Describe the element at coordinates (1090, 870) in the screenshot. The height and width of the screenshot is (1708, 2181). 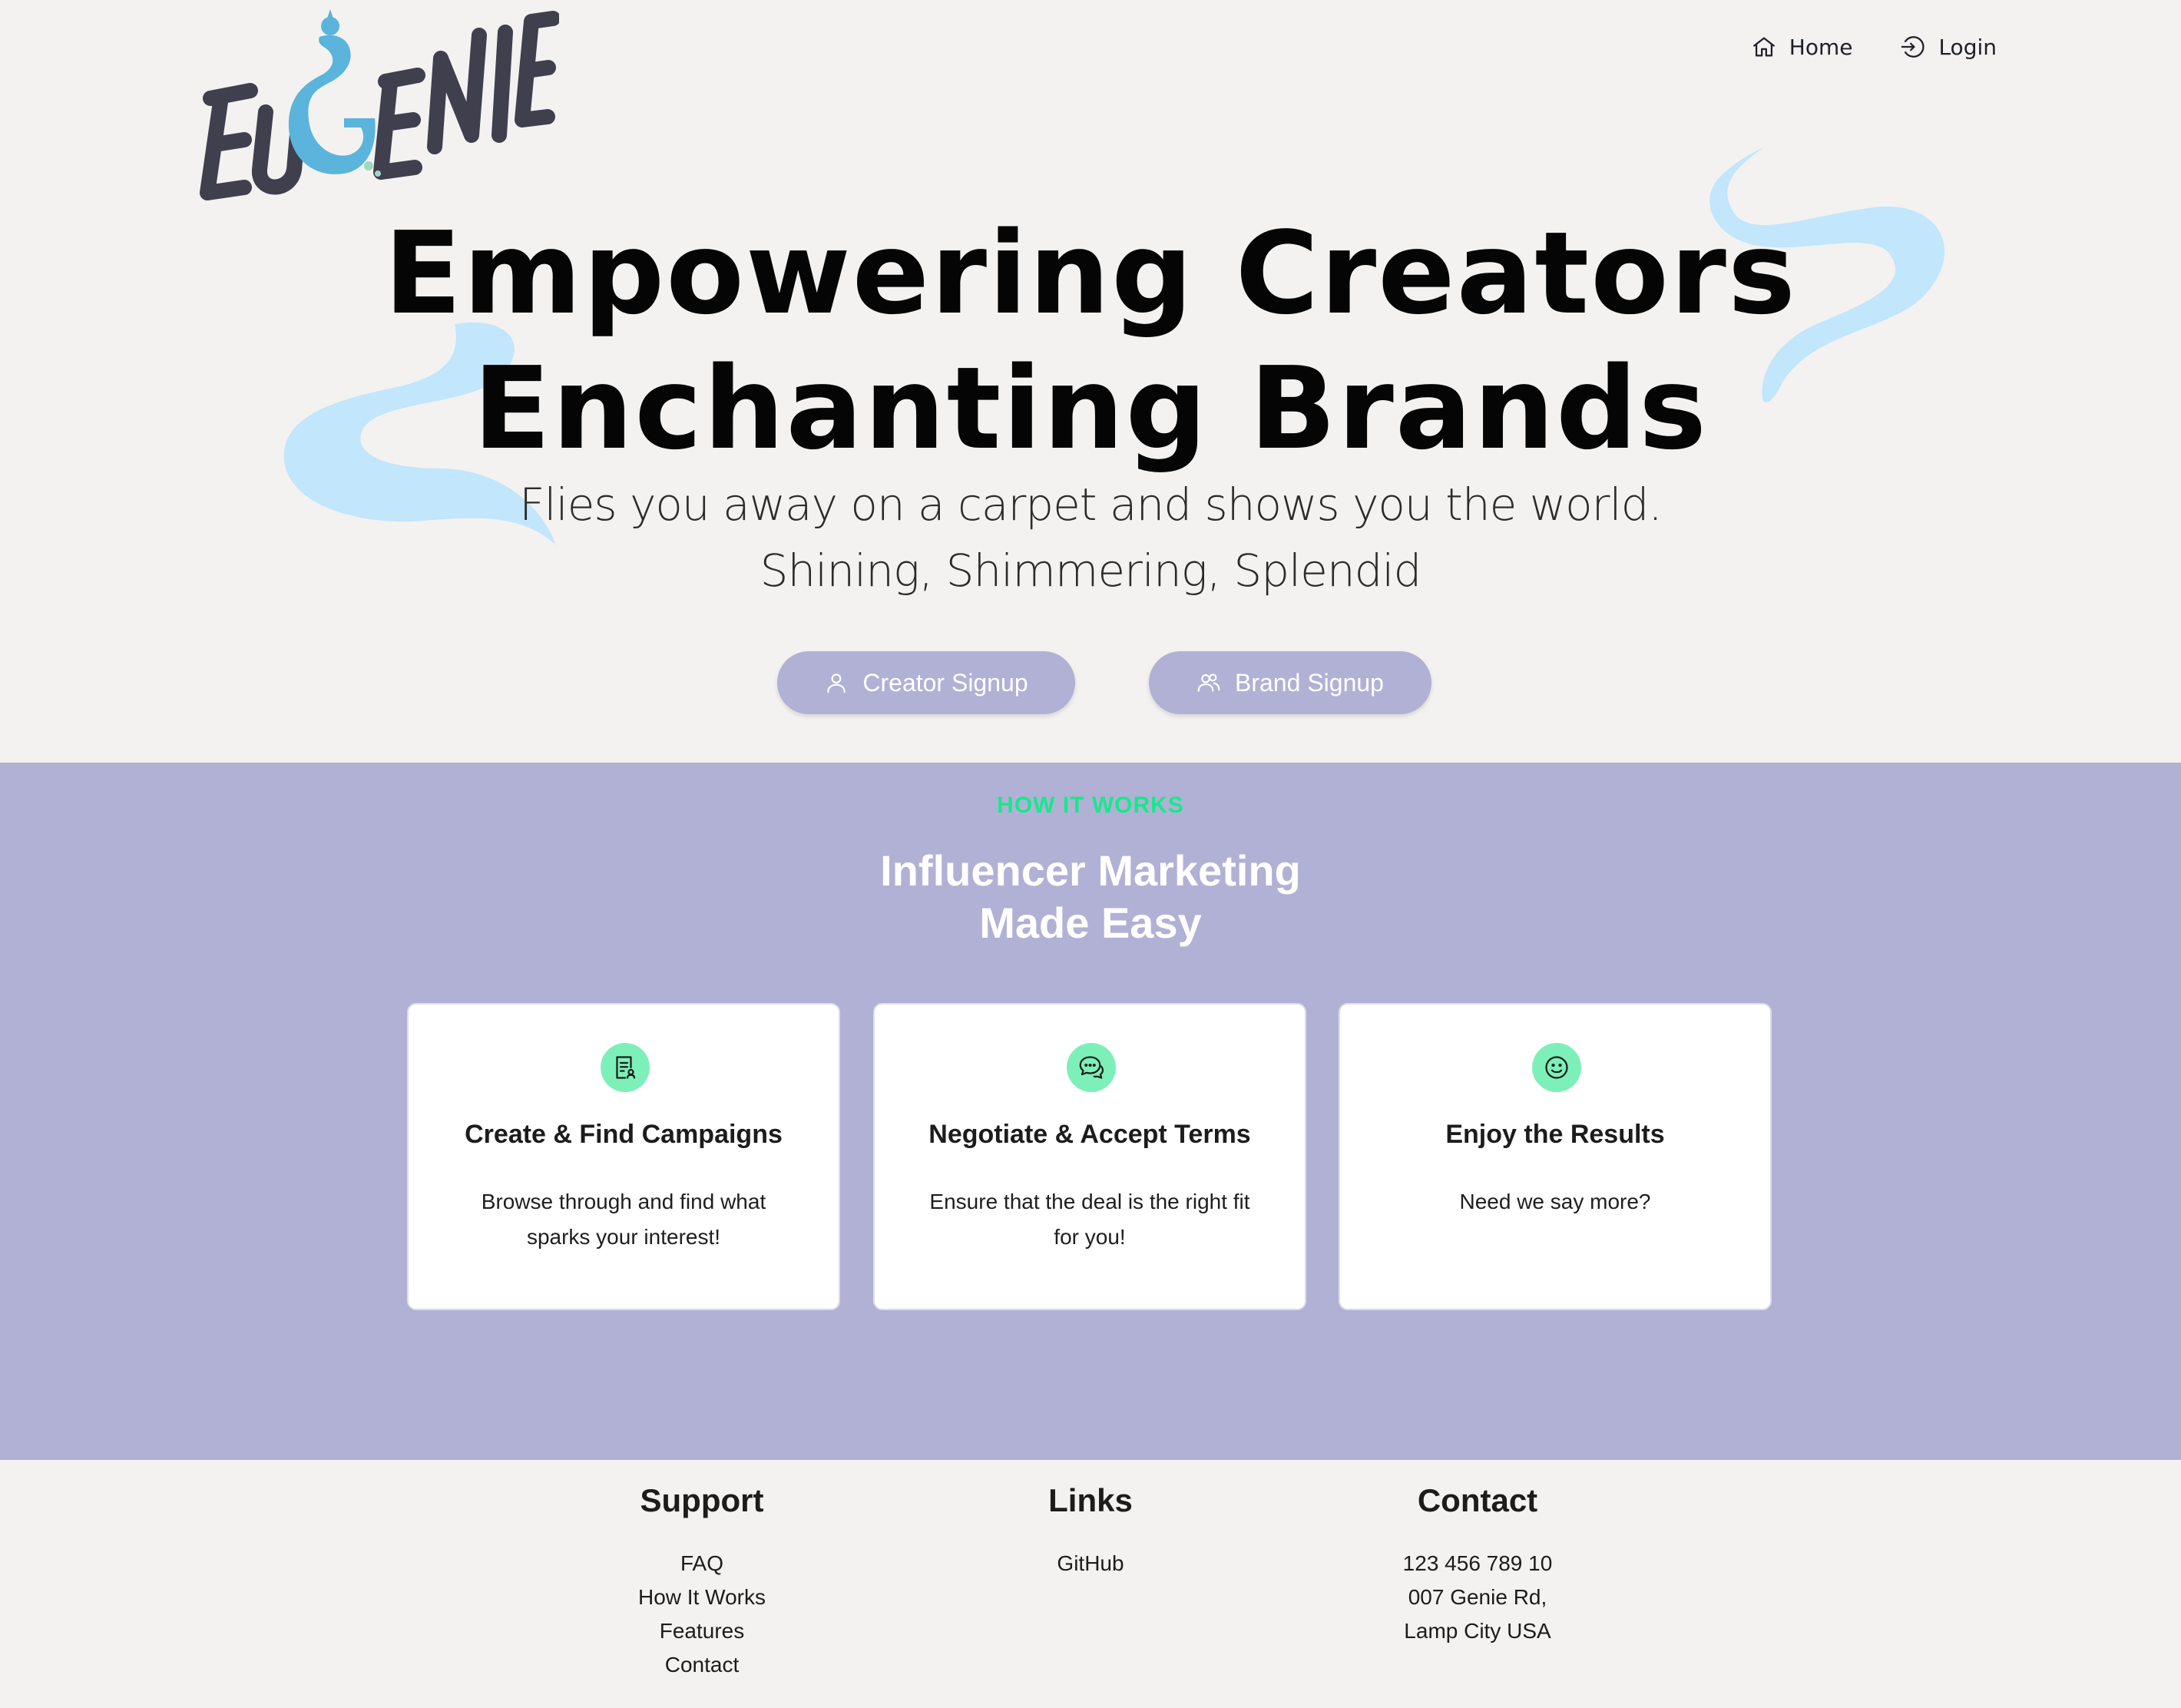
I see `how-it-works-title-line-1: Influencer Marketing` at that location.